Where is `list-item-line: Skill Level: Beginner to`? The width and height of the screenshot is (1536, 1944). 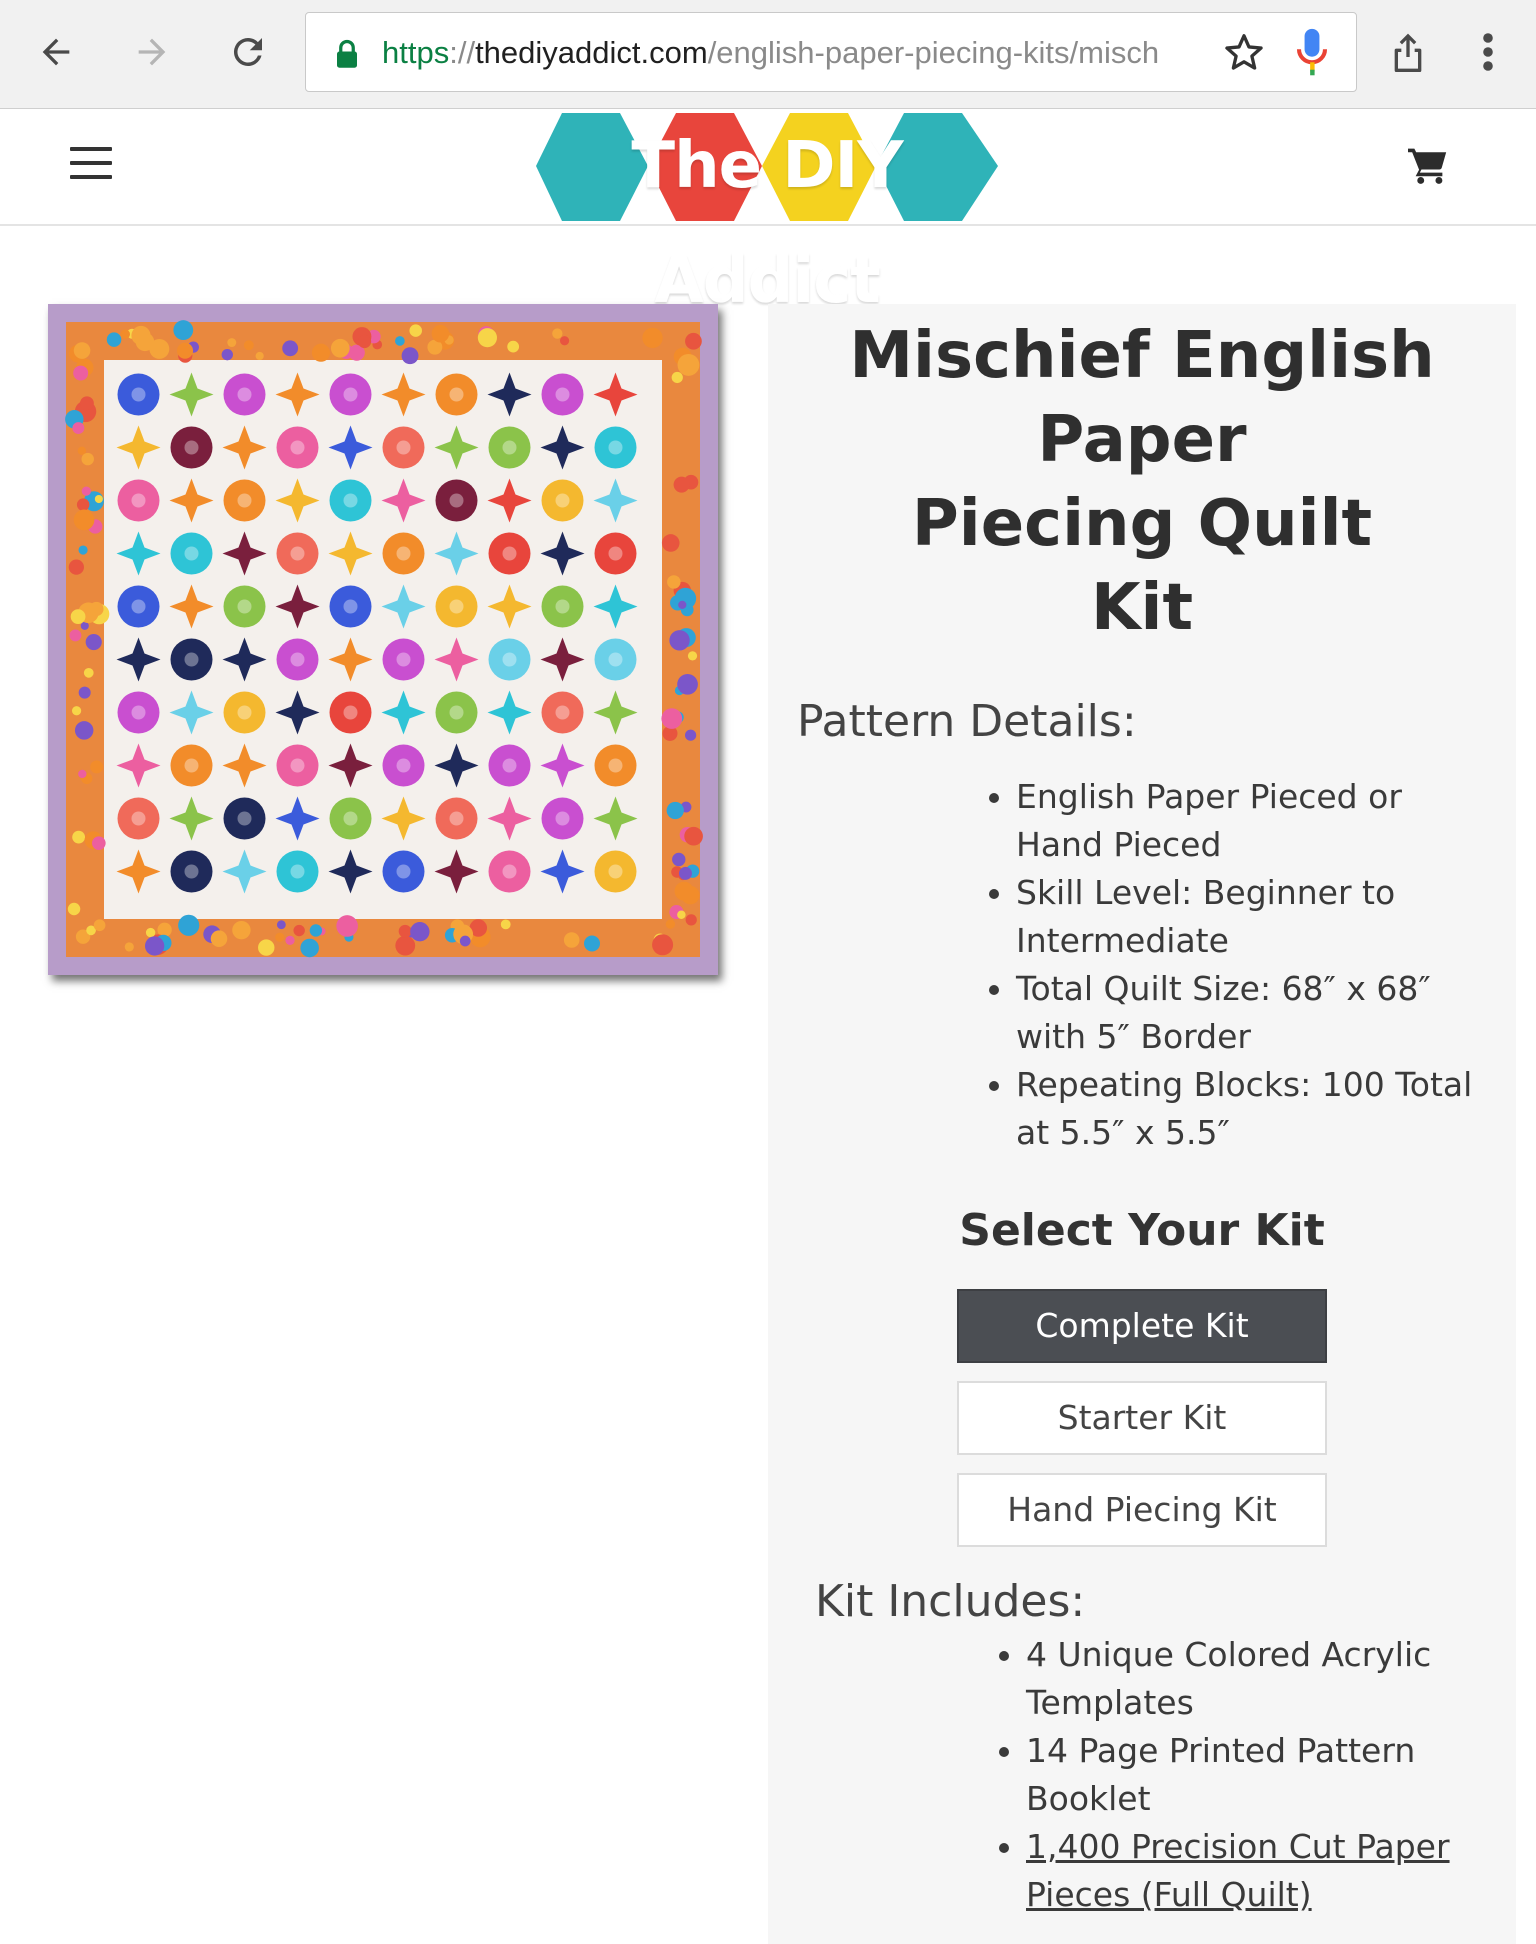
list-item-line: Skill Level: Beginner to is located at coordinates (1206, 892).